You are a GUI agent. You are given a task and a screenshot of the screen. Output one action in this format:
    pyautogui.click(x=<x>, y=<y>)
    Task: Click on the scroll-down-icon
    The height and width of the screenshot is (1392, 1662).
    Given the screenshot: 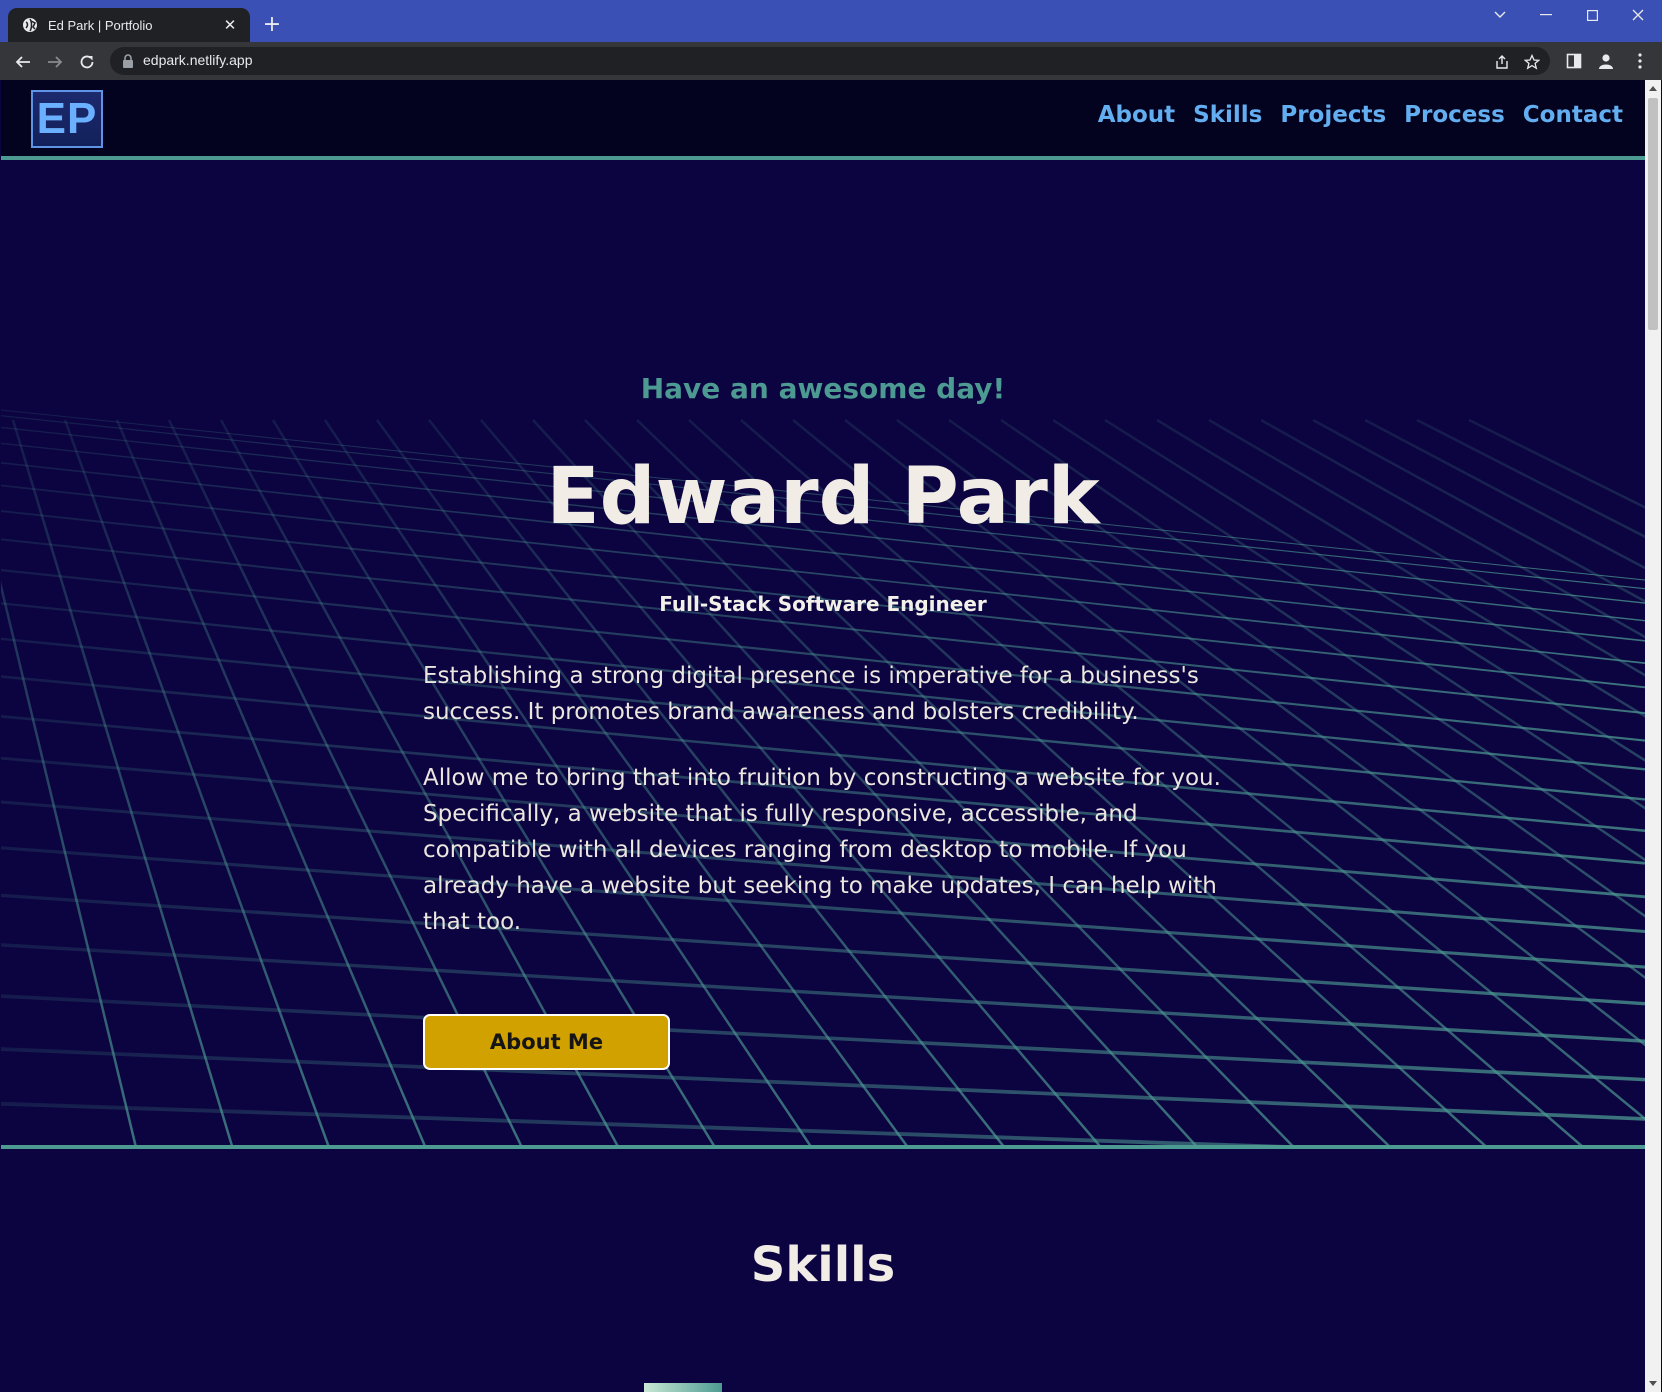 What is the action you would take?
    pyautogui.click(x=1653, y=1383)
    